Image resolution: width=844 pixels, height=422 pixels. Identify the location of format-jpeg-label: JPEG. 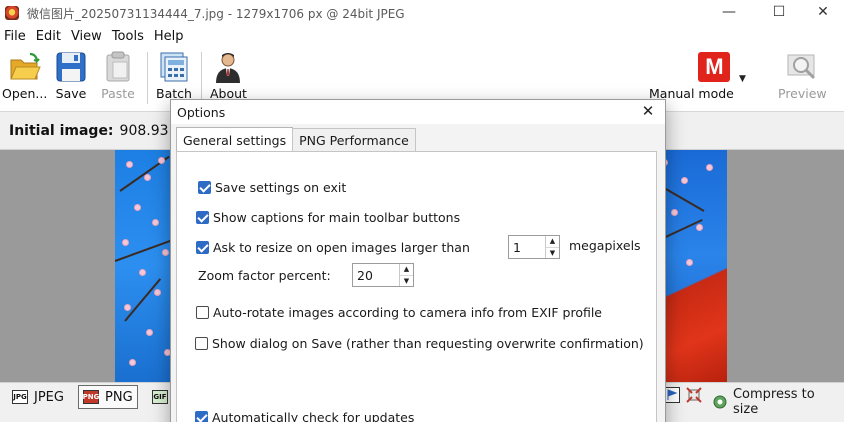
(49, 397).